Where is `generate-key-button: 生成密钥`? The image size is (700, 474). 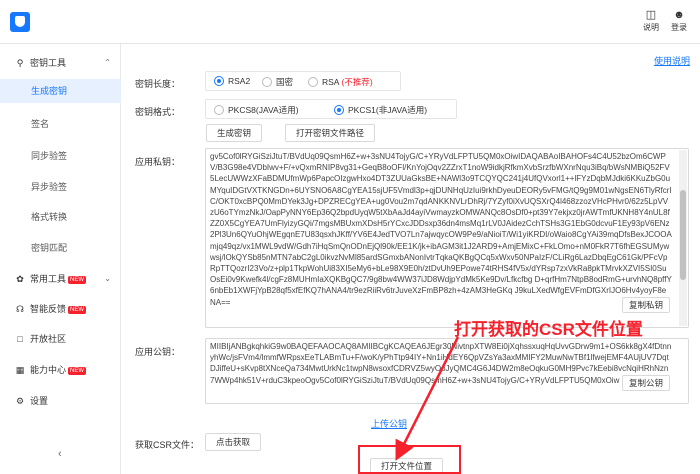 generate-key-button: 生成密钥 is located at coordinates (234, 133).